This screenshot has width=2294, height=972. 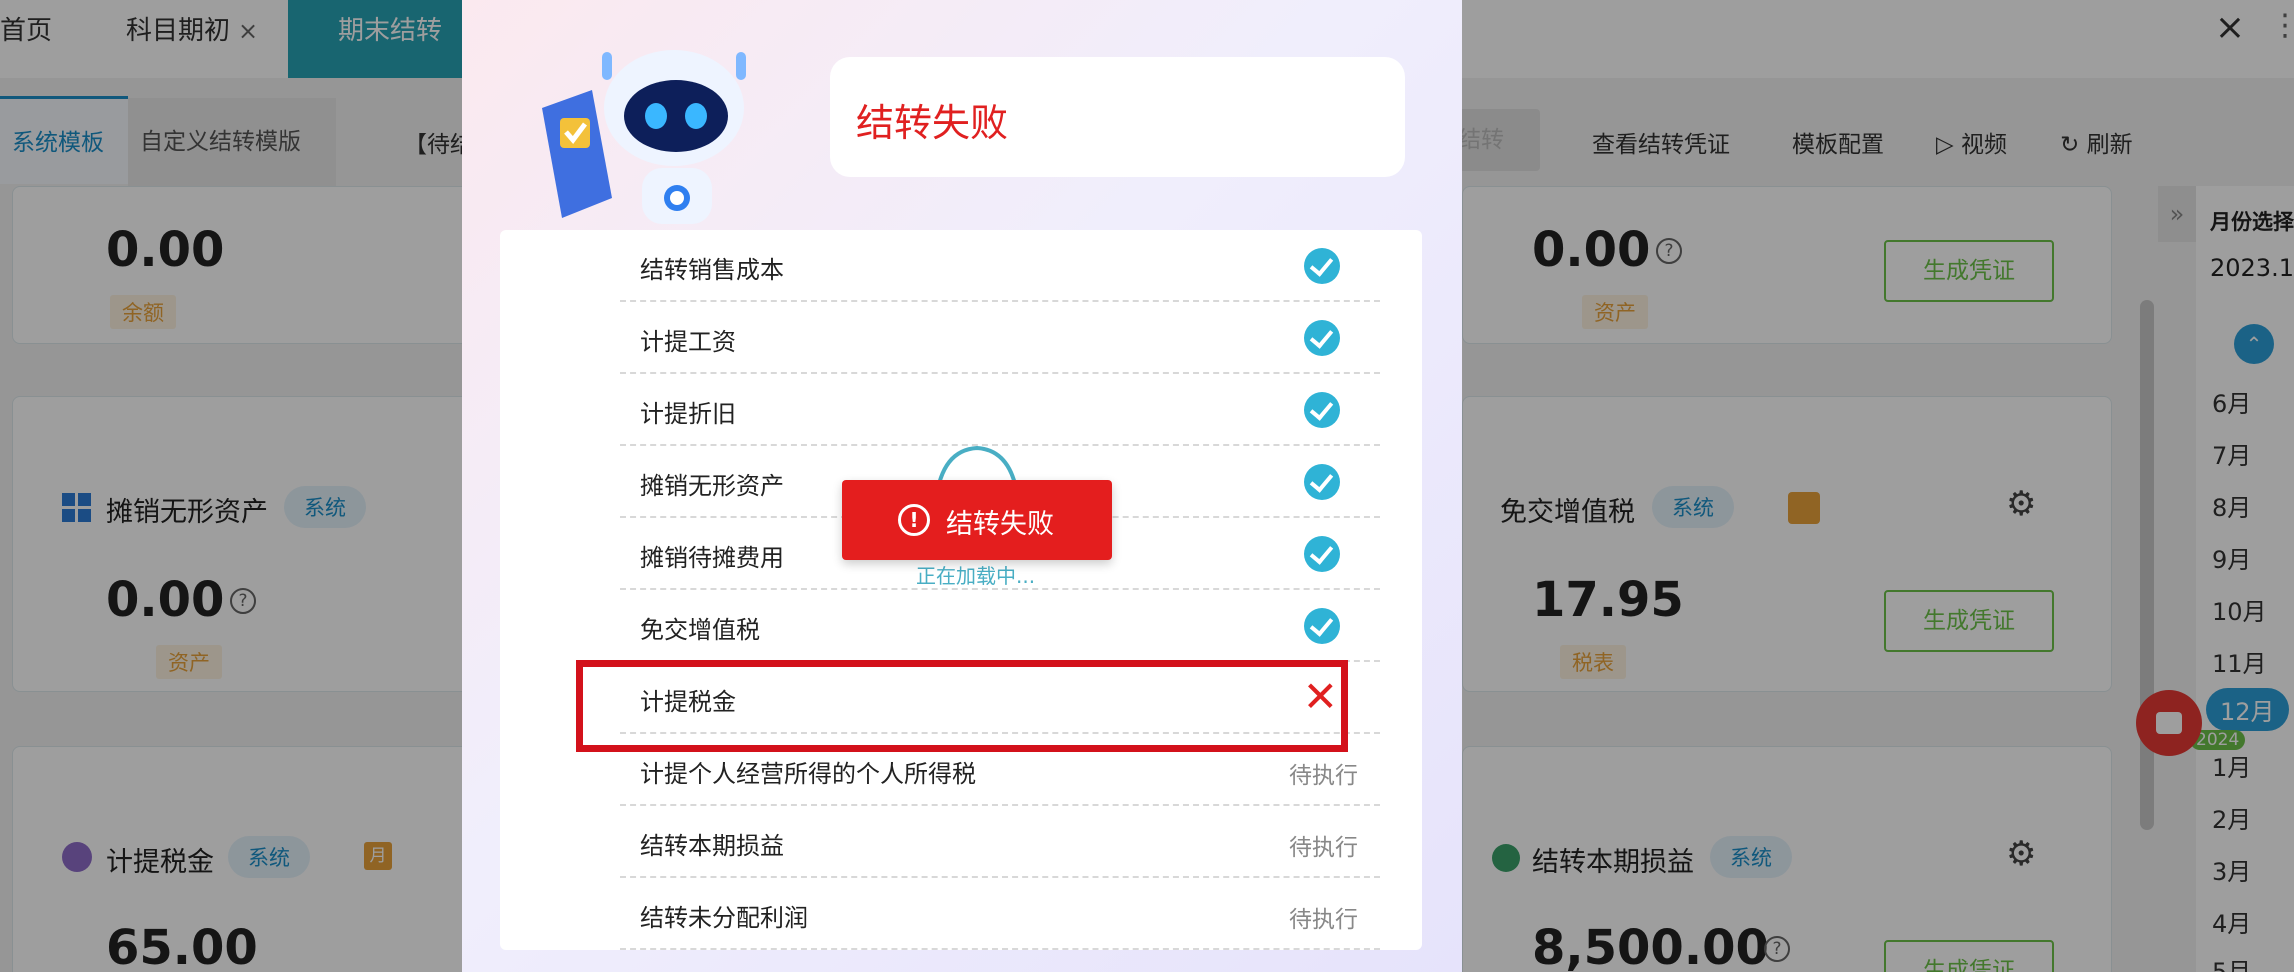 What do you see at coordinates (712, 486) in the screenshot?
I see `step-label: 摊销无形资产` at bounding box center [712, 486].